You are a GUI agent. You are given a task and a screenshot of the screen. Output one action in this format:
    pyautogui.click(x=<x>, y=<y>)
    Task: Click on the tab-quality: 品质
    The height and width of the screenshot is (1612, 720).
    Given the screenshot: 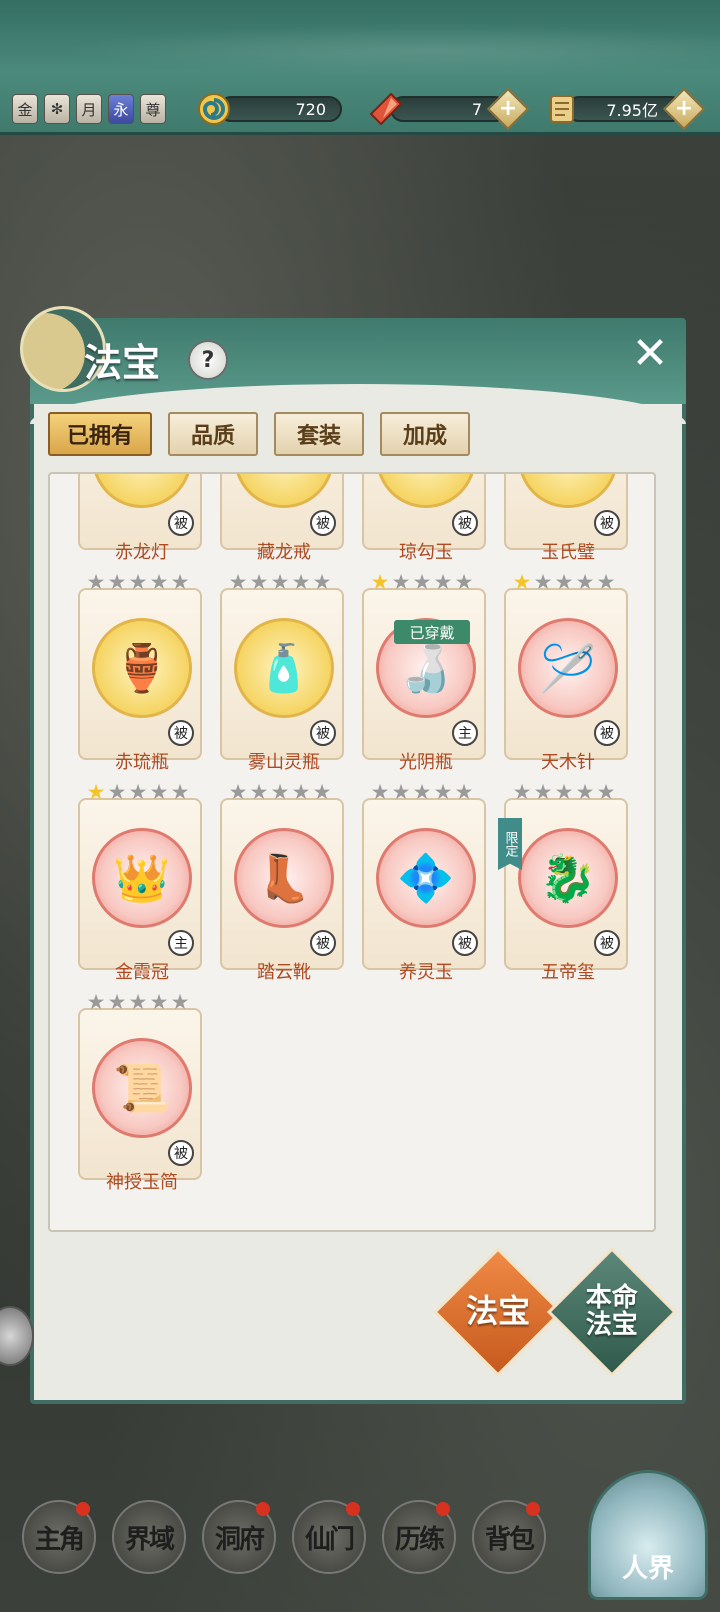 What is the action you would take?
    pyautogui.click(x=213, y=434)
    